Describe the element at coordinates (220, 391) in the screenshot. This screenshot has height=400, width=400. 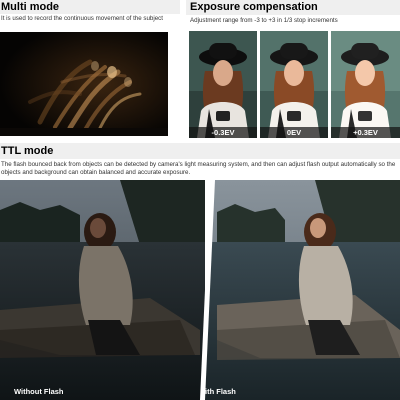
I see `with-flash-caption: With Flash` at that location.